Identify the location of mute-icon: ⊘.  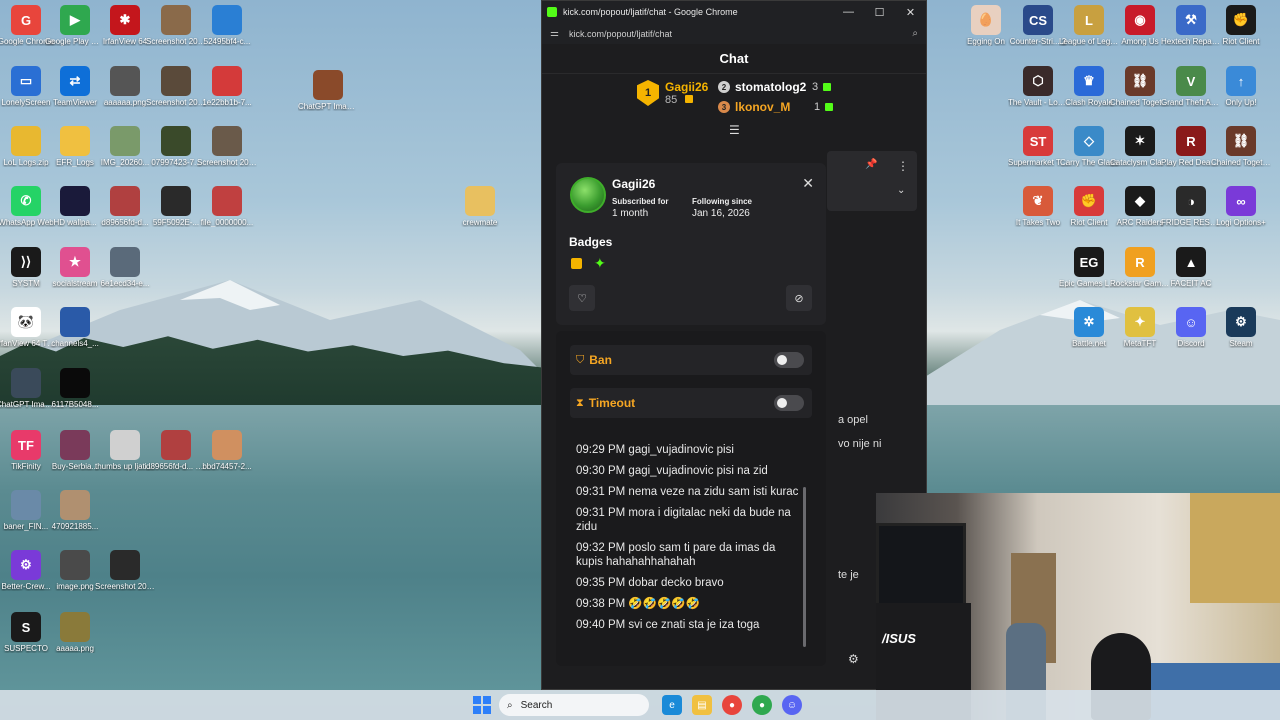
(799, 298).